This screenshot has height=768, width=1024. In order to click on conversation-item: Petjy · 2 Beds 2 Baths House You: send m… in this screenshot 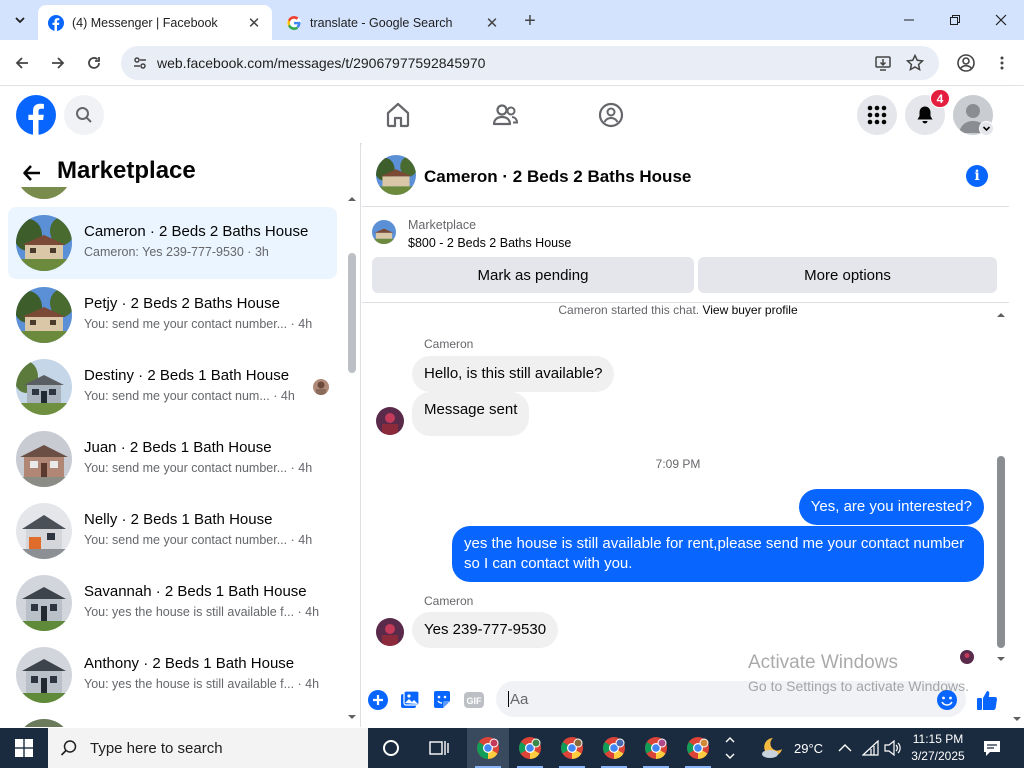, I will do `click(172, 315)`.